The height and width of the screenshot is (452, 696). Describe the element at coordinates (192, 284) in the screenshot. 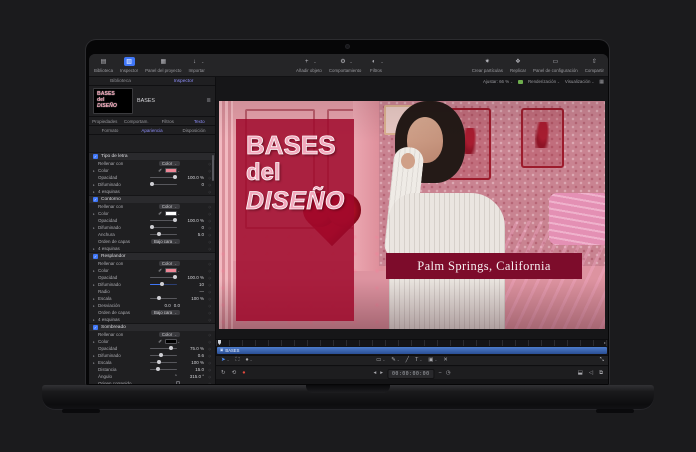

I see `param-value: 10` at that location.